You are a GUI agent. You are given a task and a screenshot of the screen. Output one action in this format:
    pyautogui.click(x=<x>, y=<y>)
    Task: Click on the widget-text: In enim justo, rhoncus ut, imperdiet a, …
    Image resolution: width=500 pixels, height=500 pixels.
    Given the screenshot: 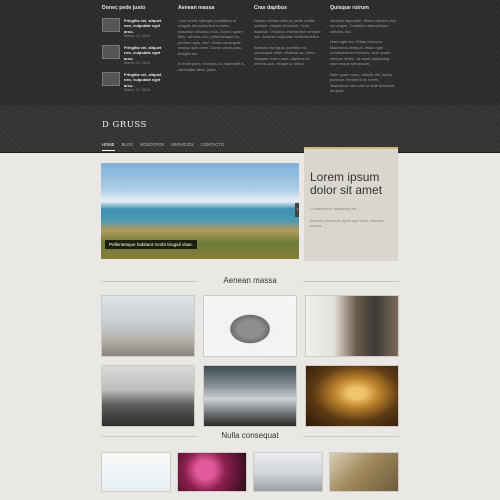 What is the action you would take?
    pyautogui.click(x=211, y=66)
    